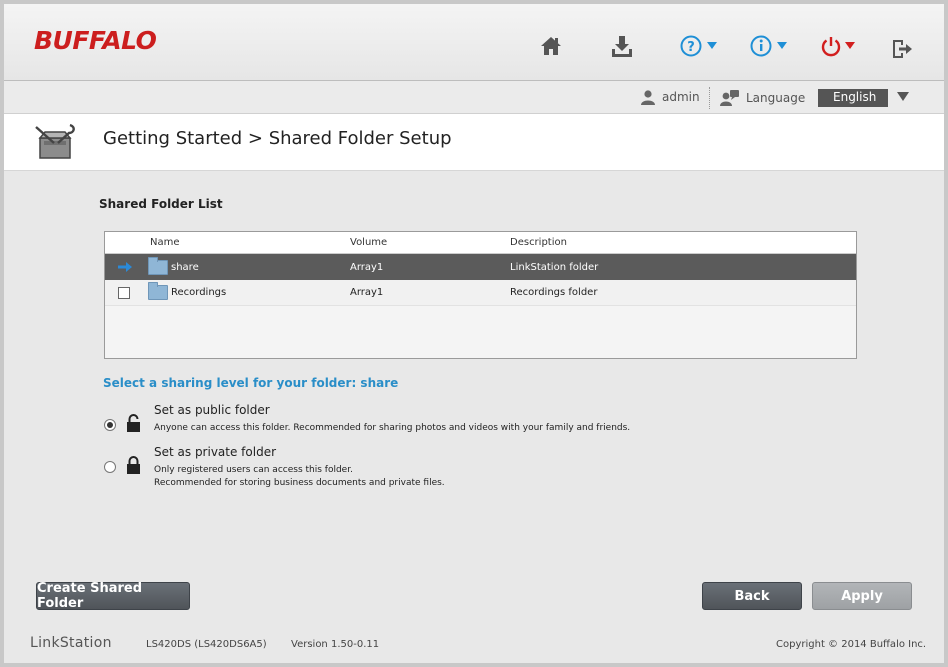  What do you see at coordinates (55, 141) in the screenshot?
I see `tools-setup-icon` at bounding box center [55, 141].